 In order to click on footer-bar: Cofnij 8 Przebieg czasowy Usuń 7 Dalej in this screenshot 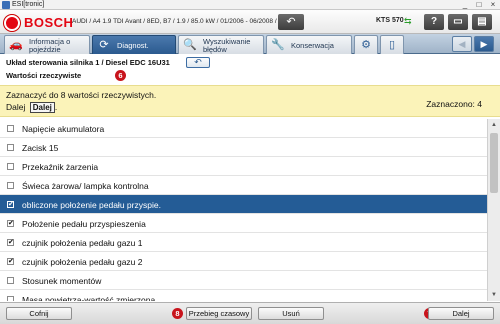, I will do `click(250, 313)`.